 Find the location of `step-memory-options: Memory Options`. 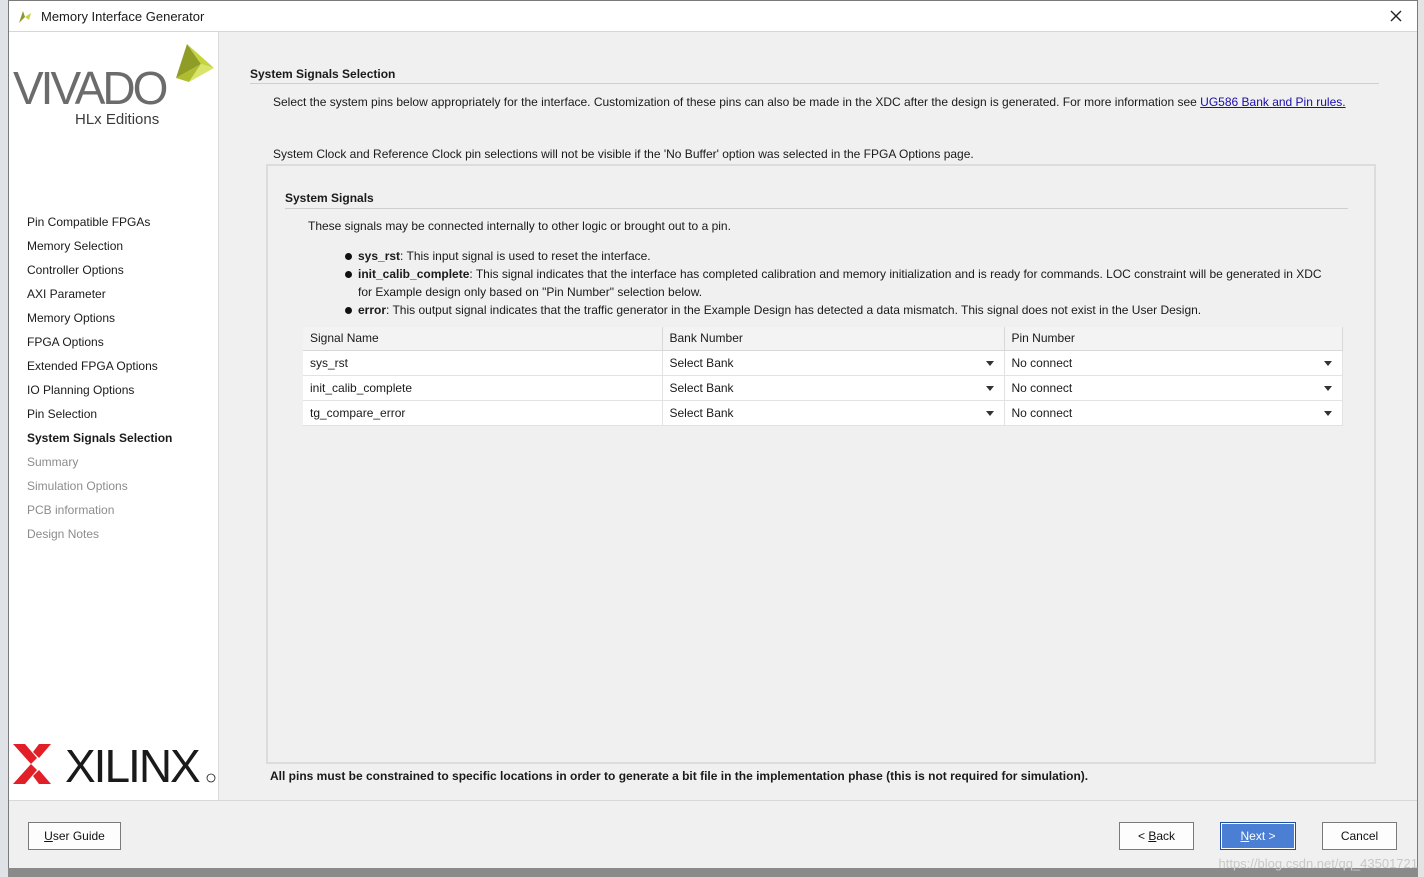

step-memory-options: Memory Options is located at coordinates (99, 320).